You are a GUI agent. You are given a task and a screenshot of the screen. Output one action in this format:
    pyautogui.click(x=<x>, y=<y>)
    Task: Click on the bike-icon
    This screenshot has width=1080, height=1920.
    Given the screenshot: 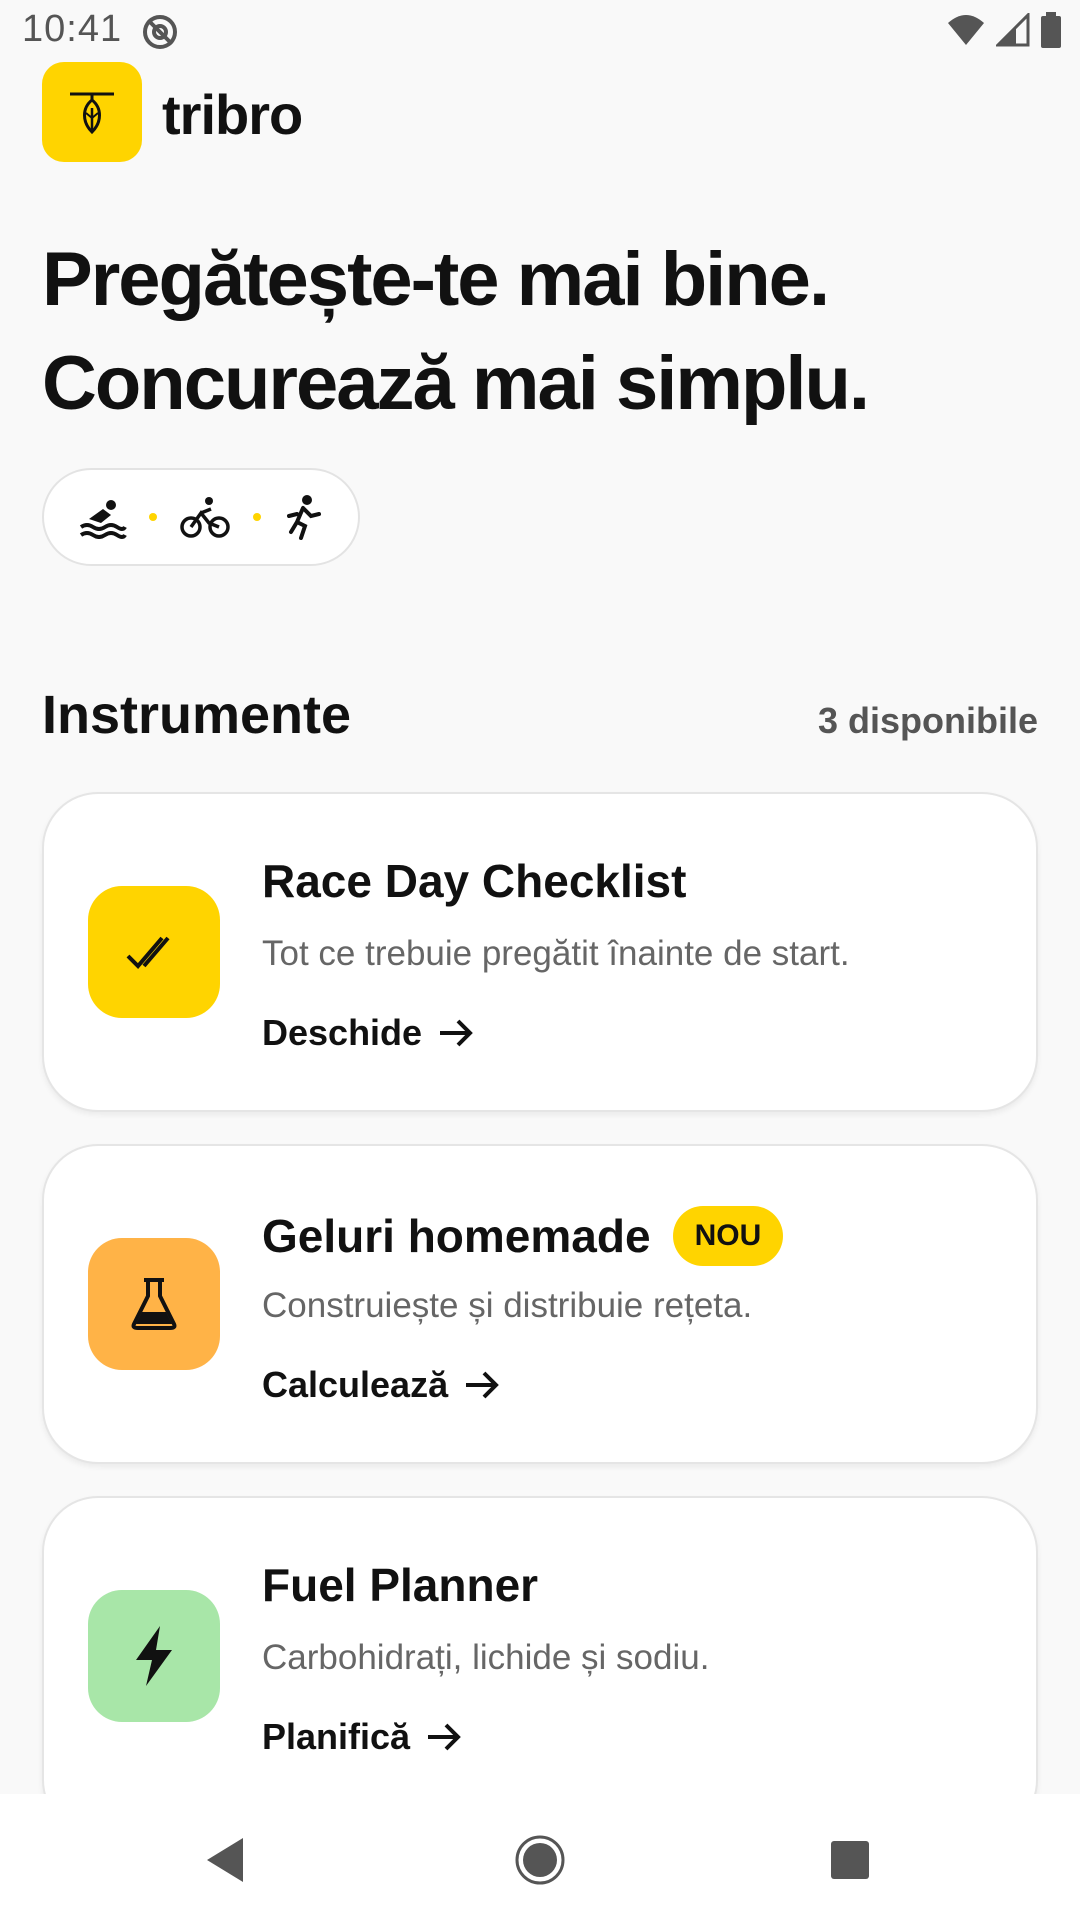 What is the action you would take?
    pyautogui.click(x=205, y=517)
    